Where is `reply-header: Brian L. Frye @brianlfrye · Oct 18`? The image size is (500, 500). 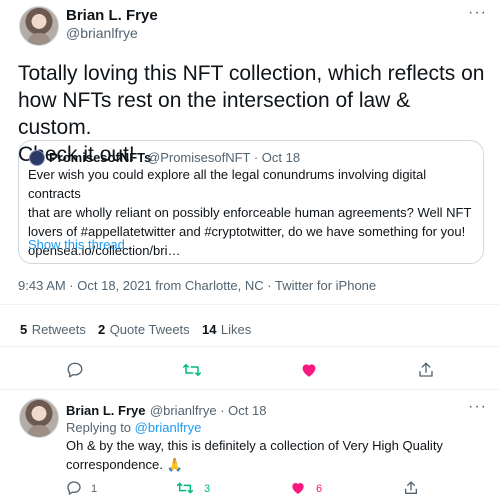 reply-header: Brian L. Frye @brianlfrye · Oct 18 is located at coordinates (166, 411).